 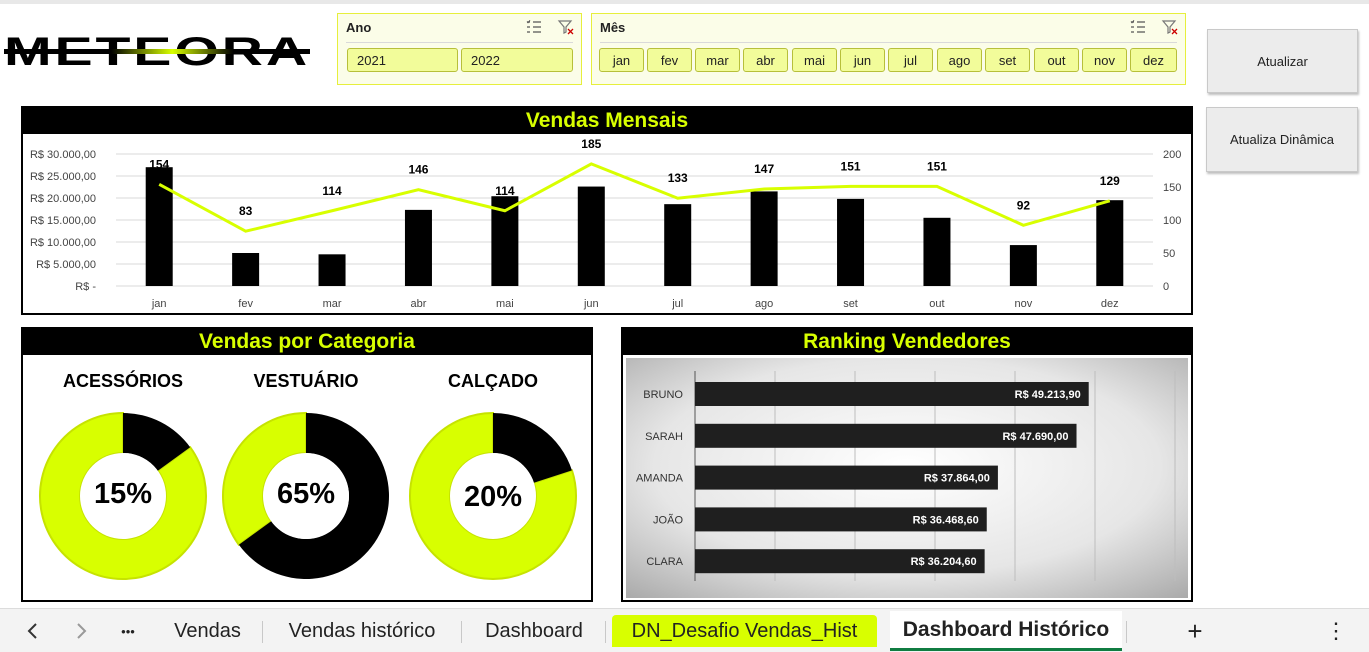 What do you see at coordinates (717, 60) in the screenshot?
I see `month-option-mar: mar` at bounding box center [717, 60].